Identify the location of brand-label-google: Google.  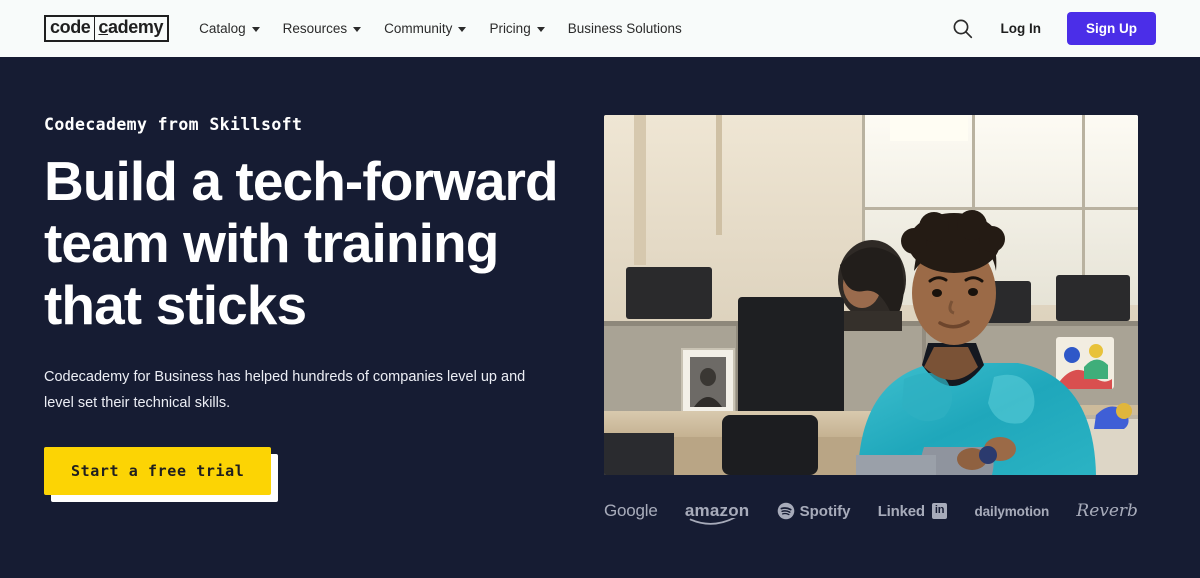
(631, 510).